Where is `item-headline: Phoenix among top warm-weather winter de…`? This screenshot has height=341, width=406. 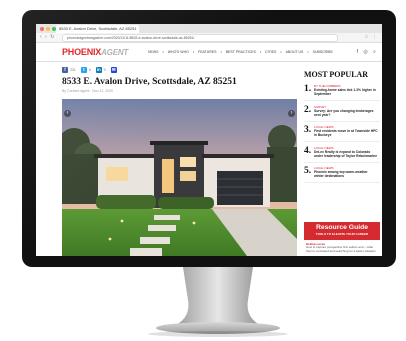 item-headline: Phoenix among top warm-weather winter de… is located at coordinates (346, 174).